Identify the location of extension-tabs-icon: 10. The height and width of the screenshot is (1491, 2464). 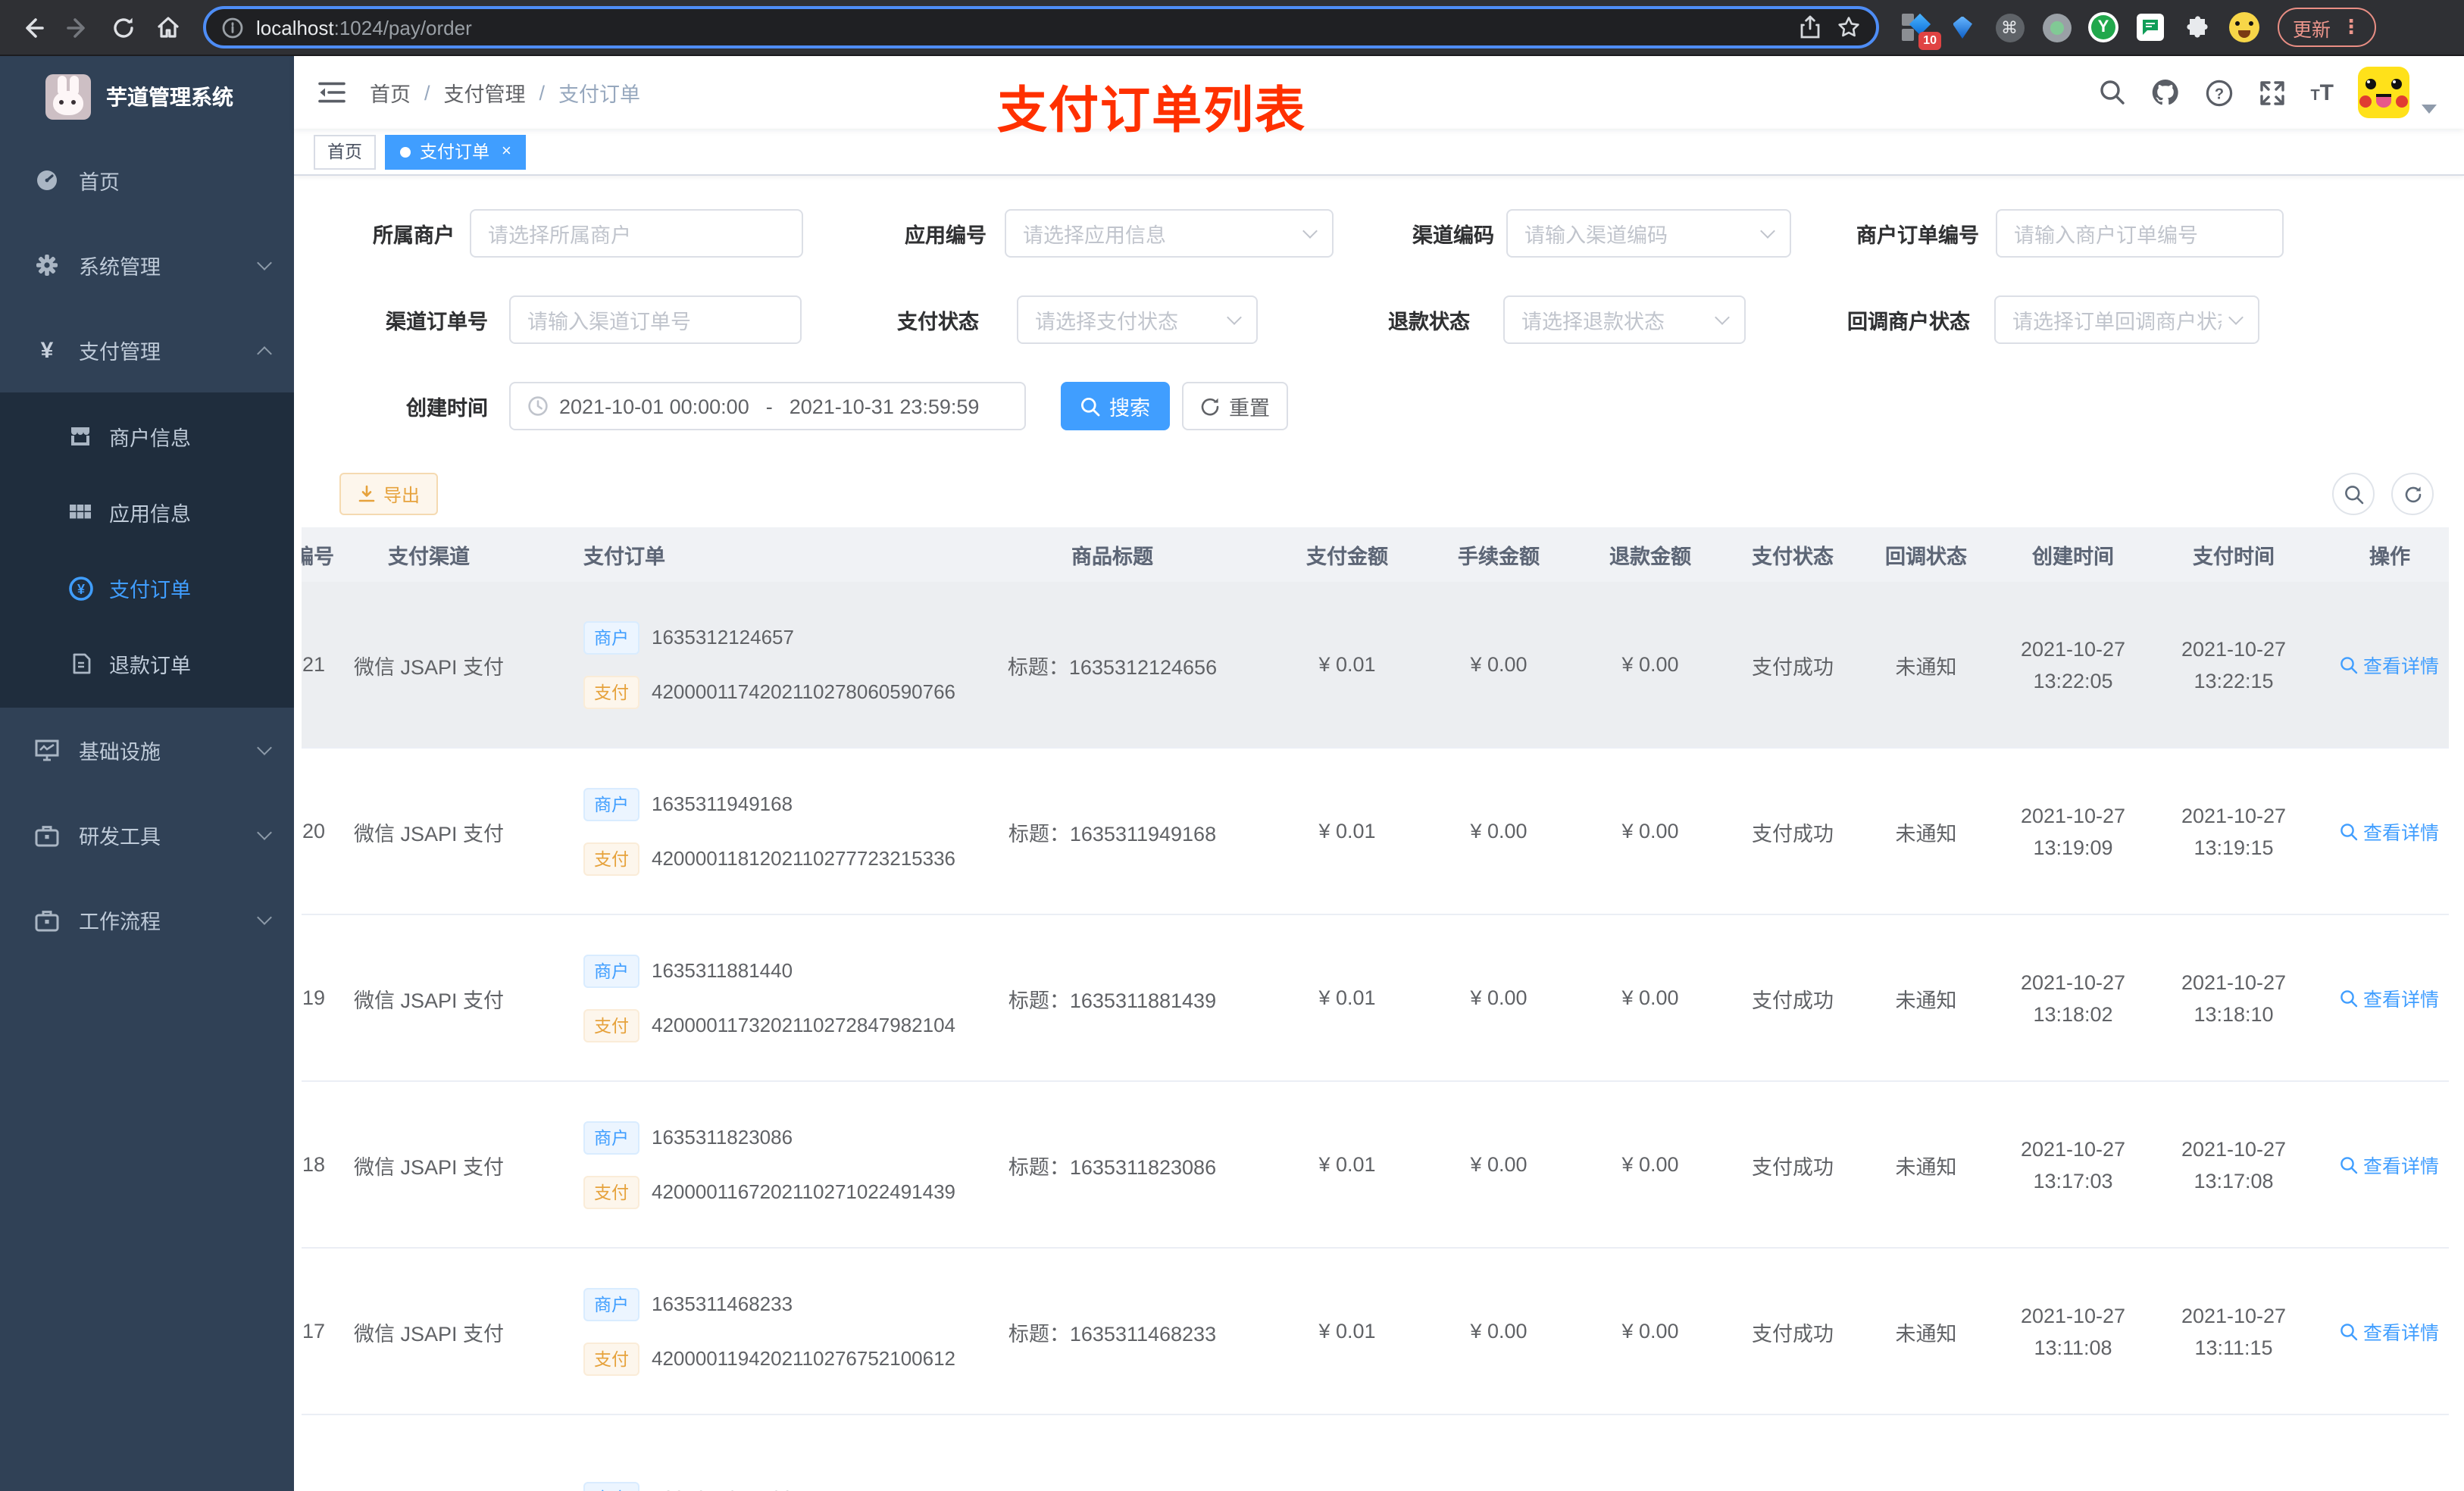
(1920, 31).